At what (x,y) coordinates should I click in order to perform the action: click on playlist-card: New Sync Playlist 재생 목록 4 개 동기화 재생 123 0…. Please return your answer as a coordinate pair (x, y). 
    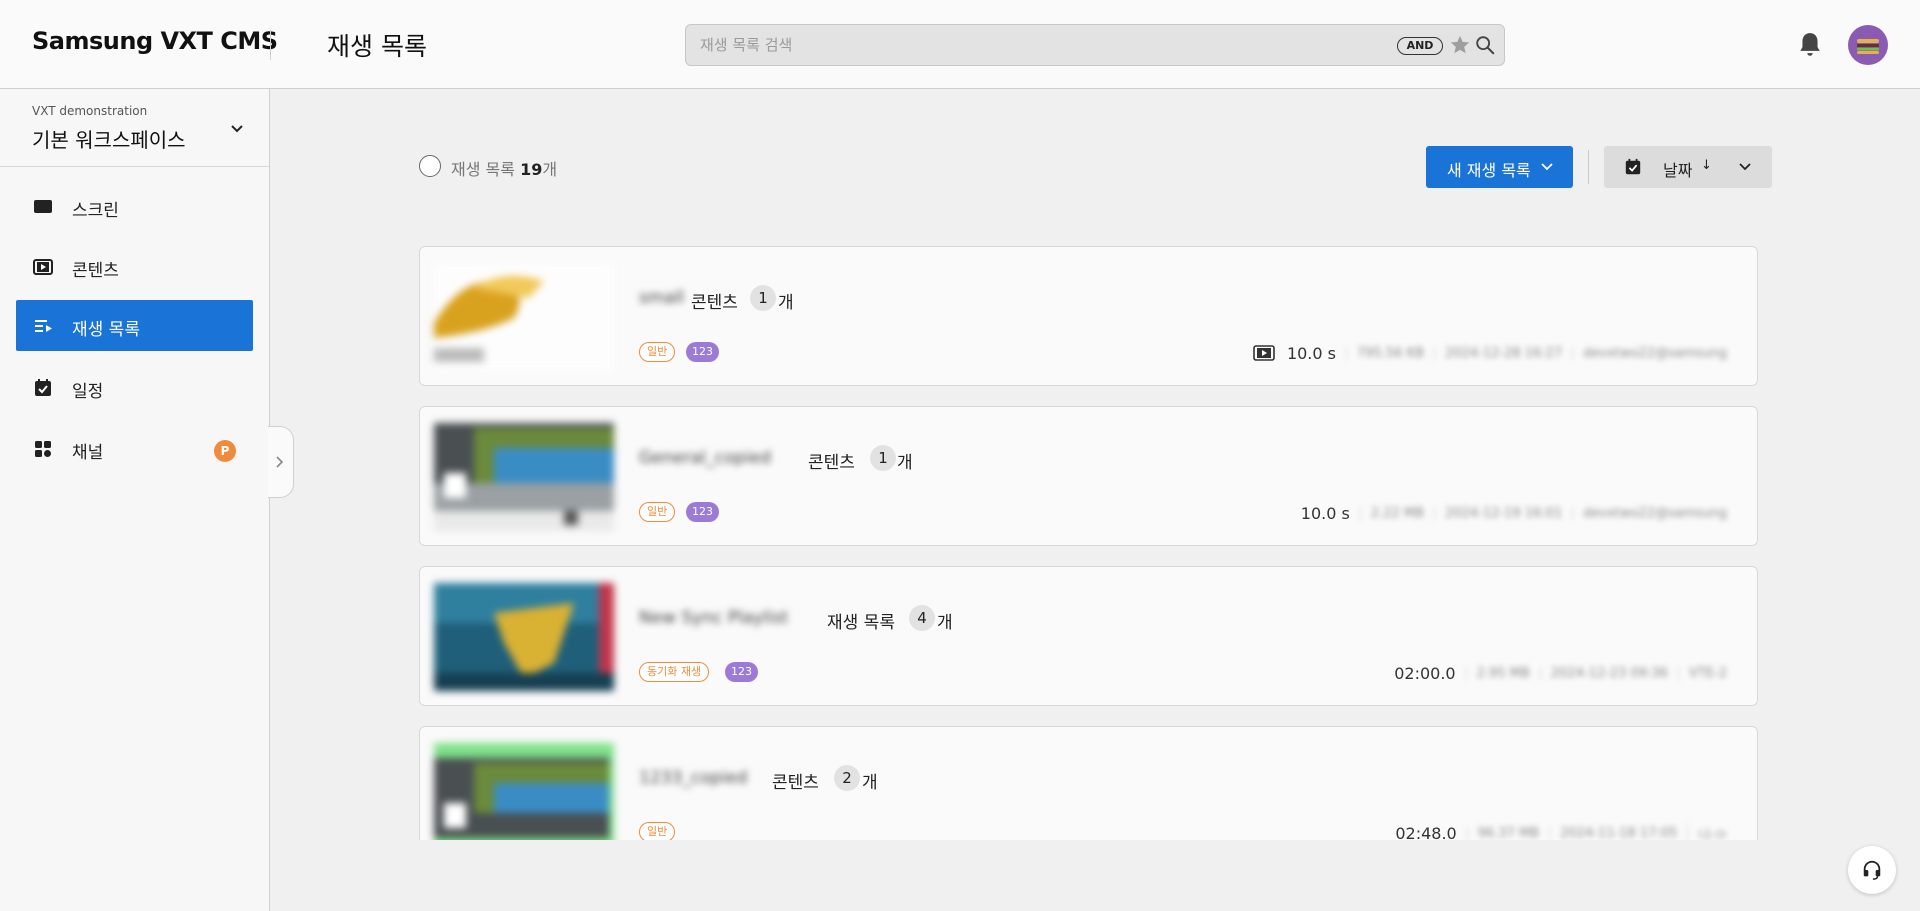
    Looking at the image, I should click on (1088, 636).